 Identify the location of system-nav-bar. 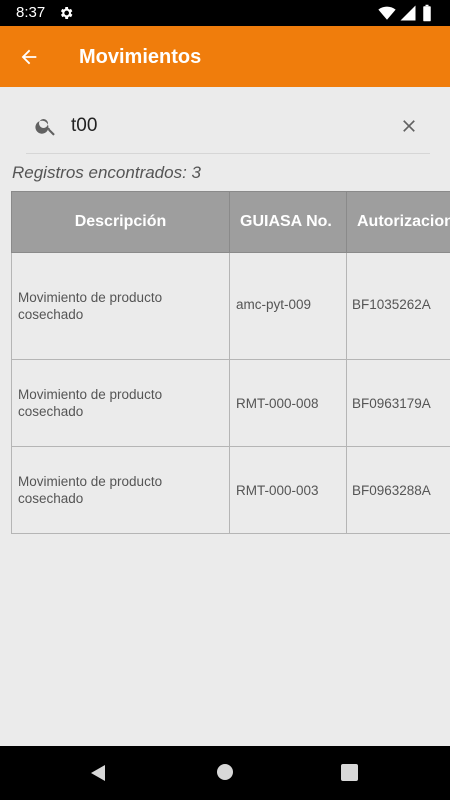
(225, 773).